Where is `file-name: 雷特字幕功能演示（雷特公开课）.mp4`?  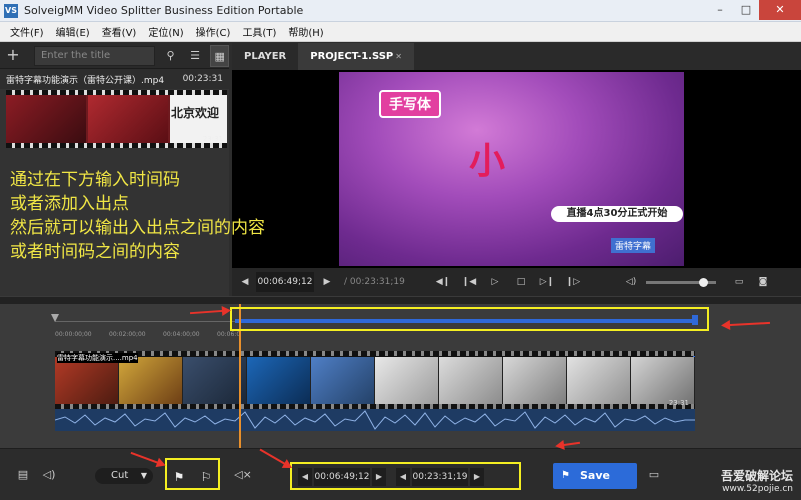
file-name: 雷特字幕功能演示（雷特公开课）.mp4 is located at coordinates (85, 80).